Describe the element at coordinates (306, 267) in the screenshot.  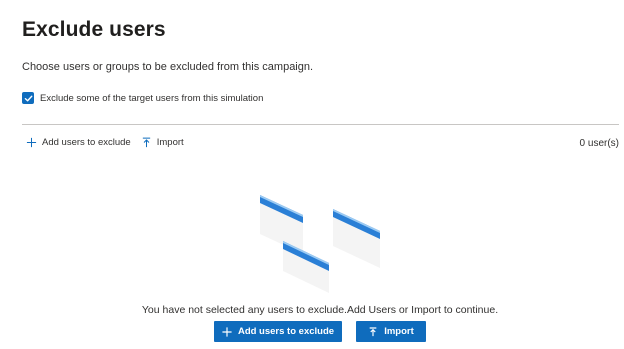
I see `card-front` at that location.